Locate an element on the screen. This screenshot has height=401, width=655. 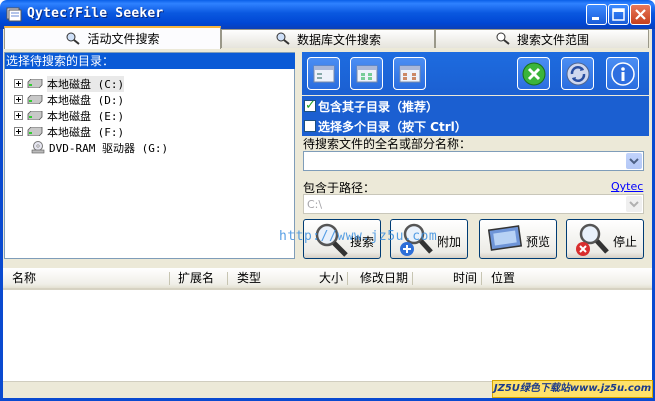
close-button is located at coordinates (640, 14).